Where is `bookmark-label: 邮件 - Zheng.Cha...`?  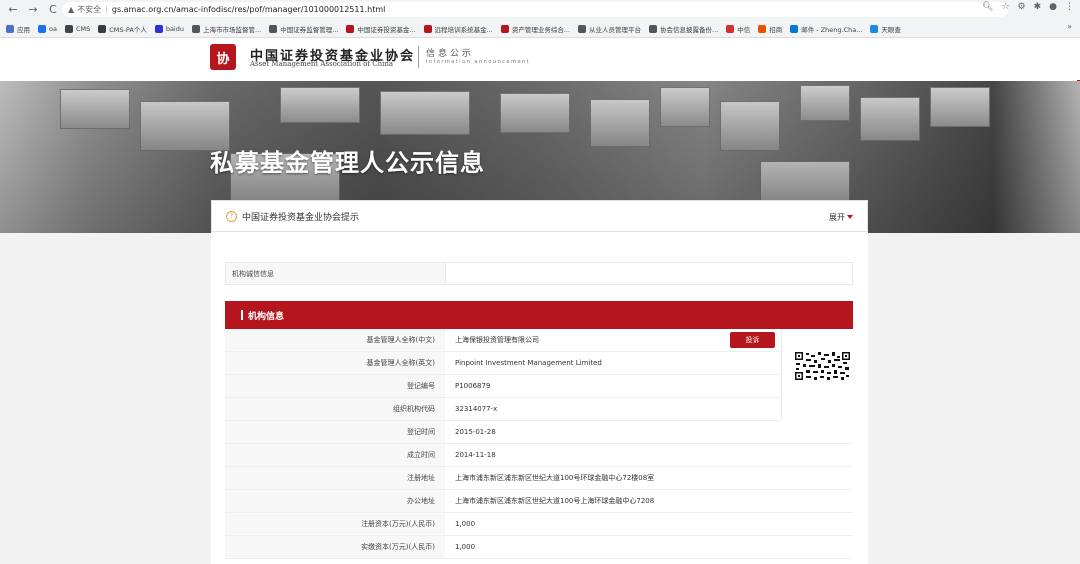 bookmark-label: 邮件 - Zheng.Cha... is located at coordinates (832, 29).